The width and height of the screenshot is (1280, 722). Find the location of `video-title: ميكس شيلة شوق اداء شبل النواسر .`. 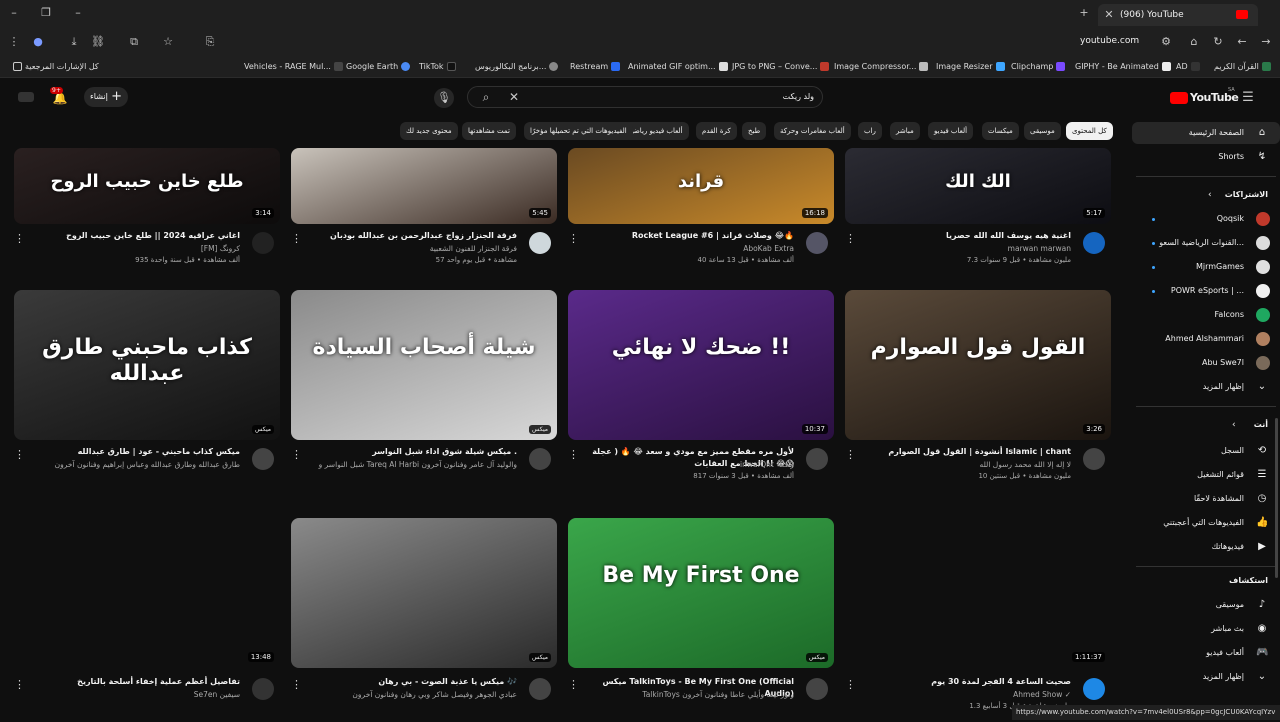

video-title: ميكس شيلة شوق اداء شبل النواسر . is located at coordinates (407, 452).